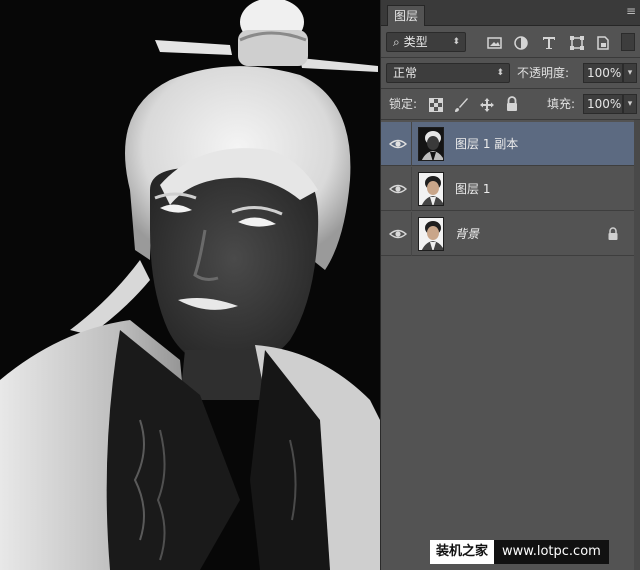  Describe the element at coordinates (467, 234) in the screenshot. I see `layer-name: 背景` at that location.